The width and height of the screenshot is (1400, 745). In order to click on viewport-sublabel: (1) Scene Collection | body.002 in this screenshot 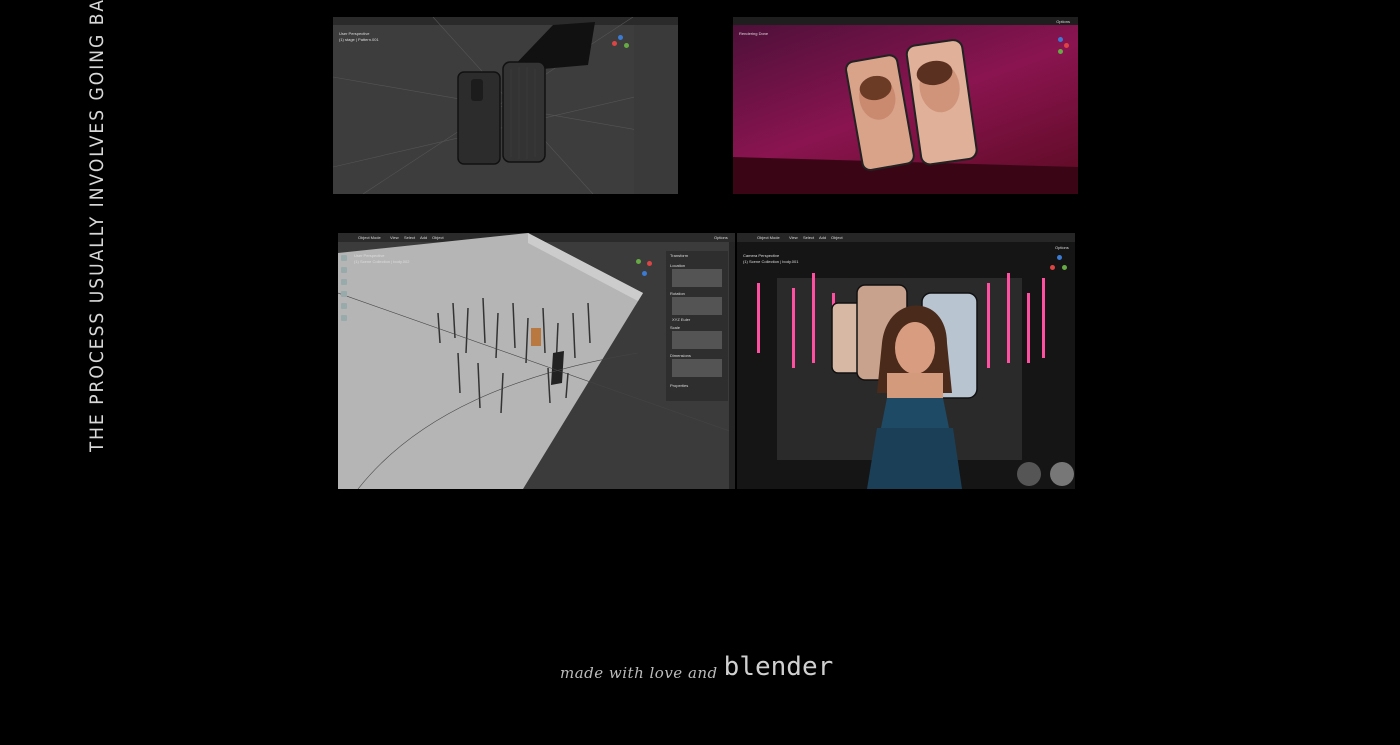, I will do `click(382, 261)`.